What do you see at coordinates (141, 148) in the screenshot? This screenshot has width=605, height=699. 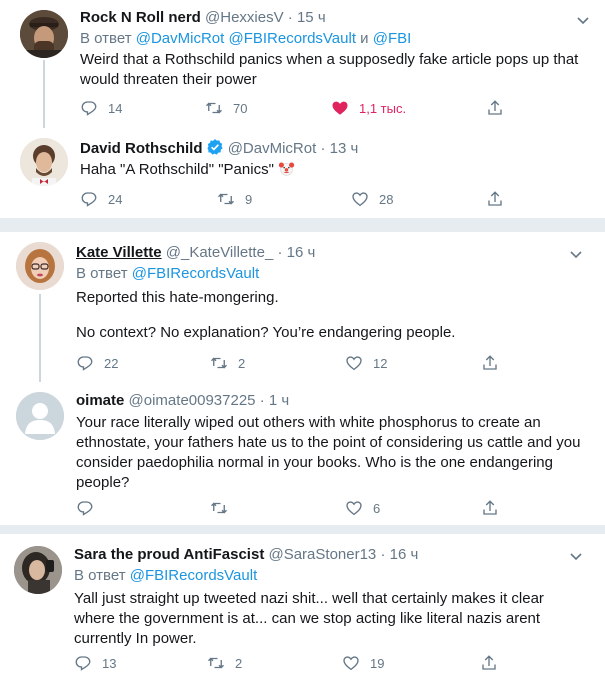 I see `display-name: David Rothschild` at bounding box center [141, 148].